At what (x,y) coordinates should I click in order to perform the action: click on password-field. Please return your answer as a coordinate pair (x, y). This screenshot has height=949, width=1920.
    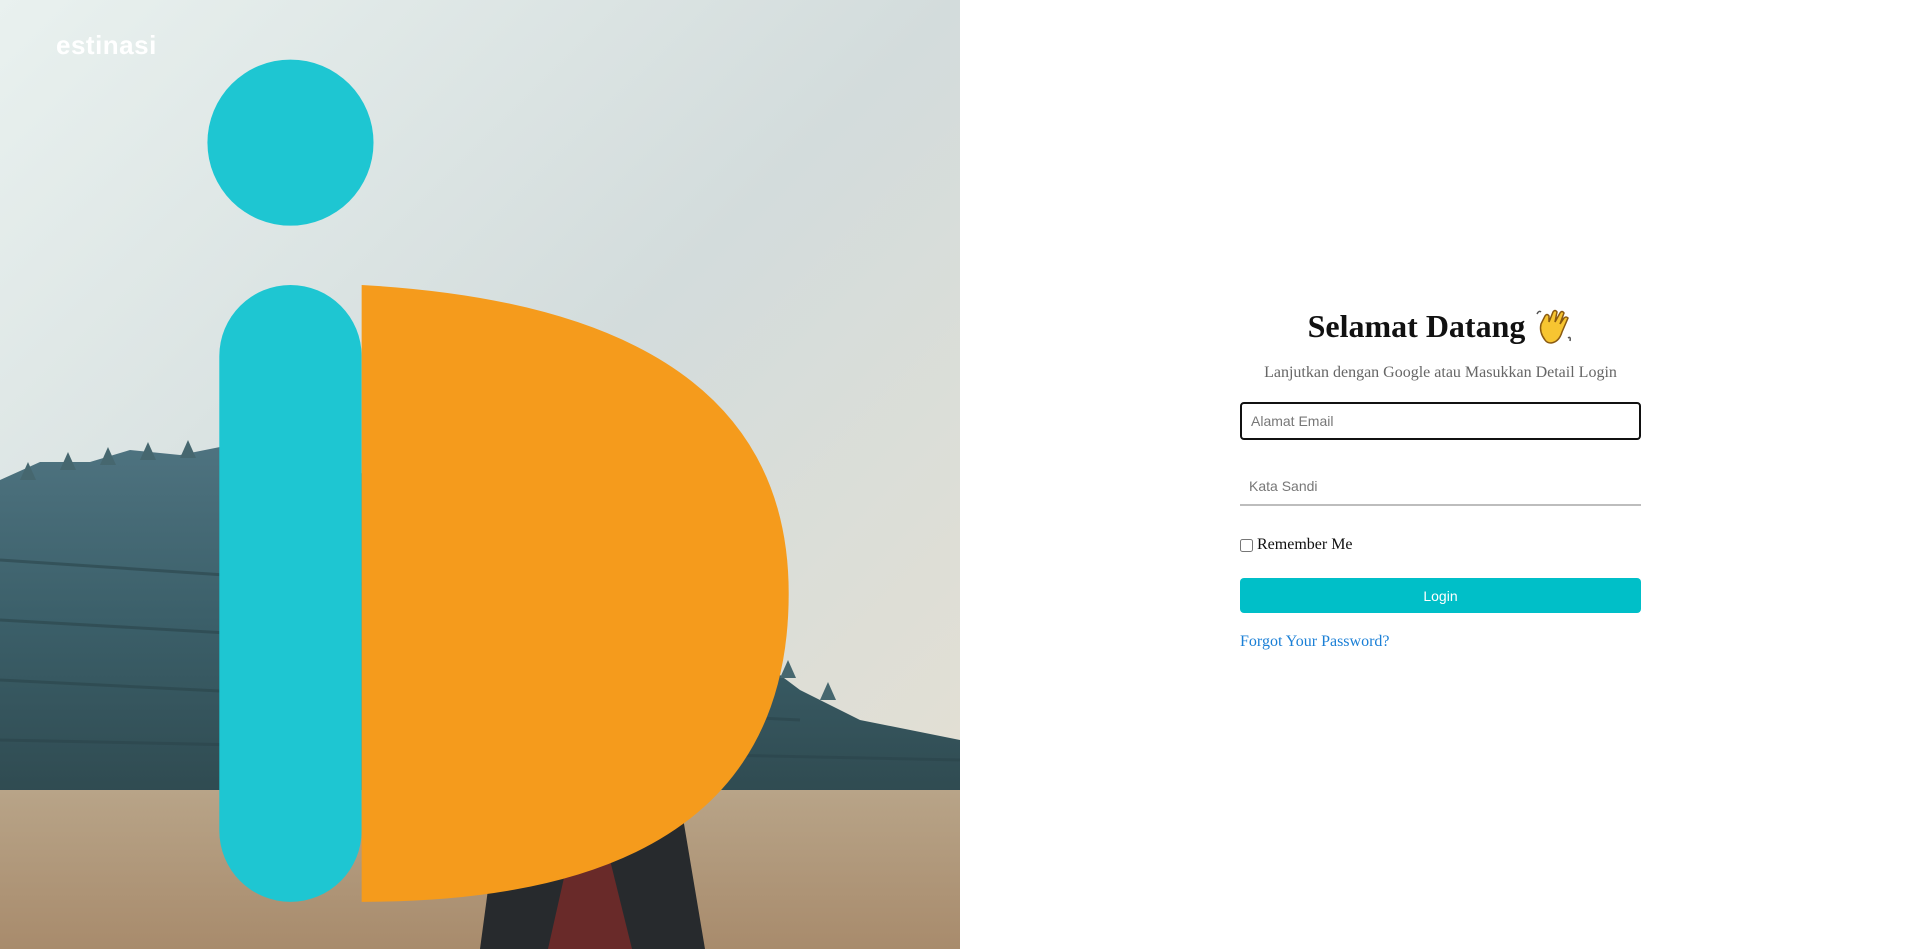
    Looking at the image, I should click on (1440, 487).